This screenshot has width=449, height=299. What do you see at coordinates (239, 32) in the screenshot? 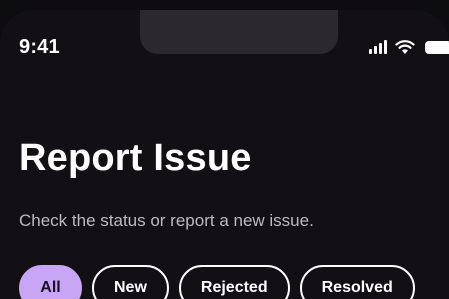
I see `device-notch` at bounding box center [239, 32].